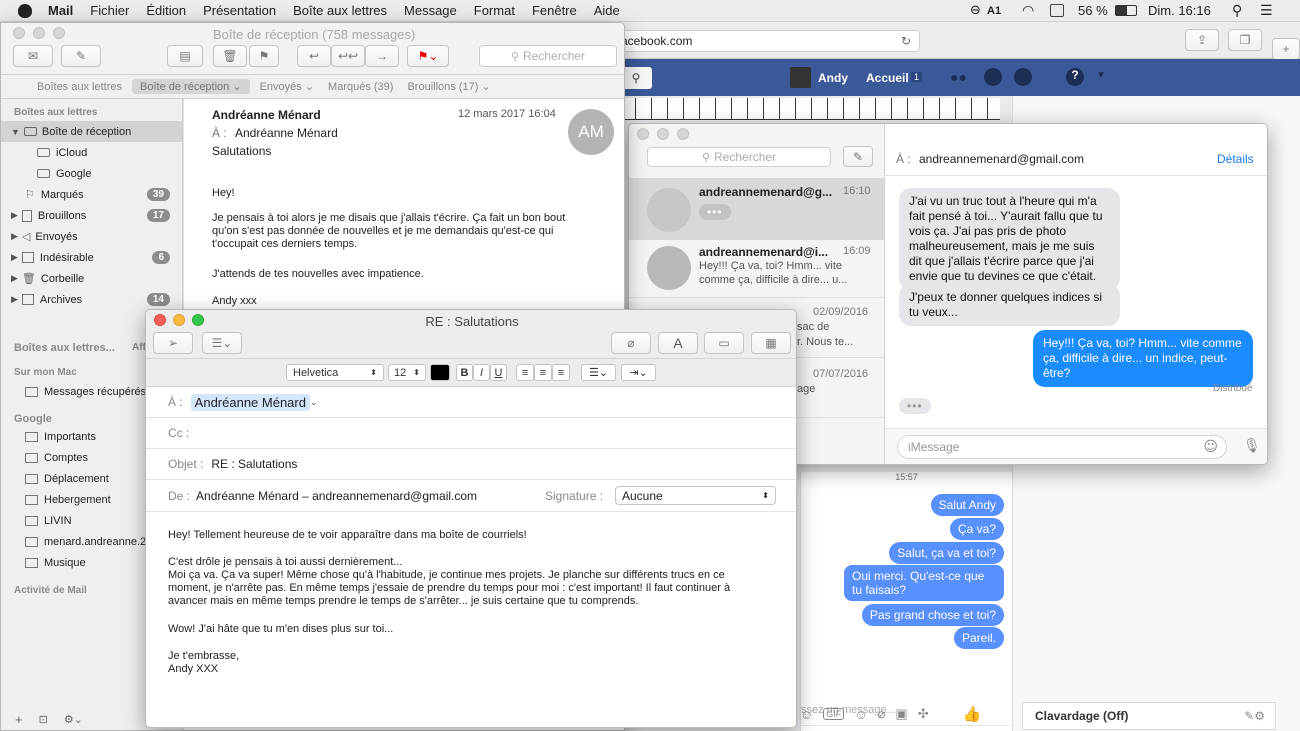  Describe the element at coordinates (91, 215) in the screenshot. I see `sidebar-item-drafts: ▶ Brouillons 17` at that location.